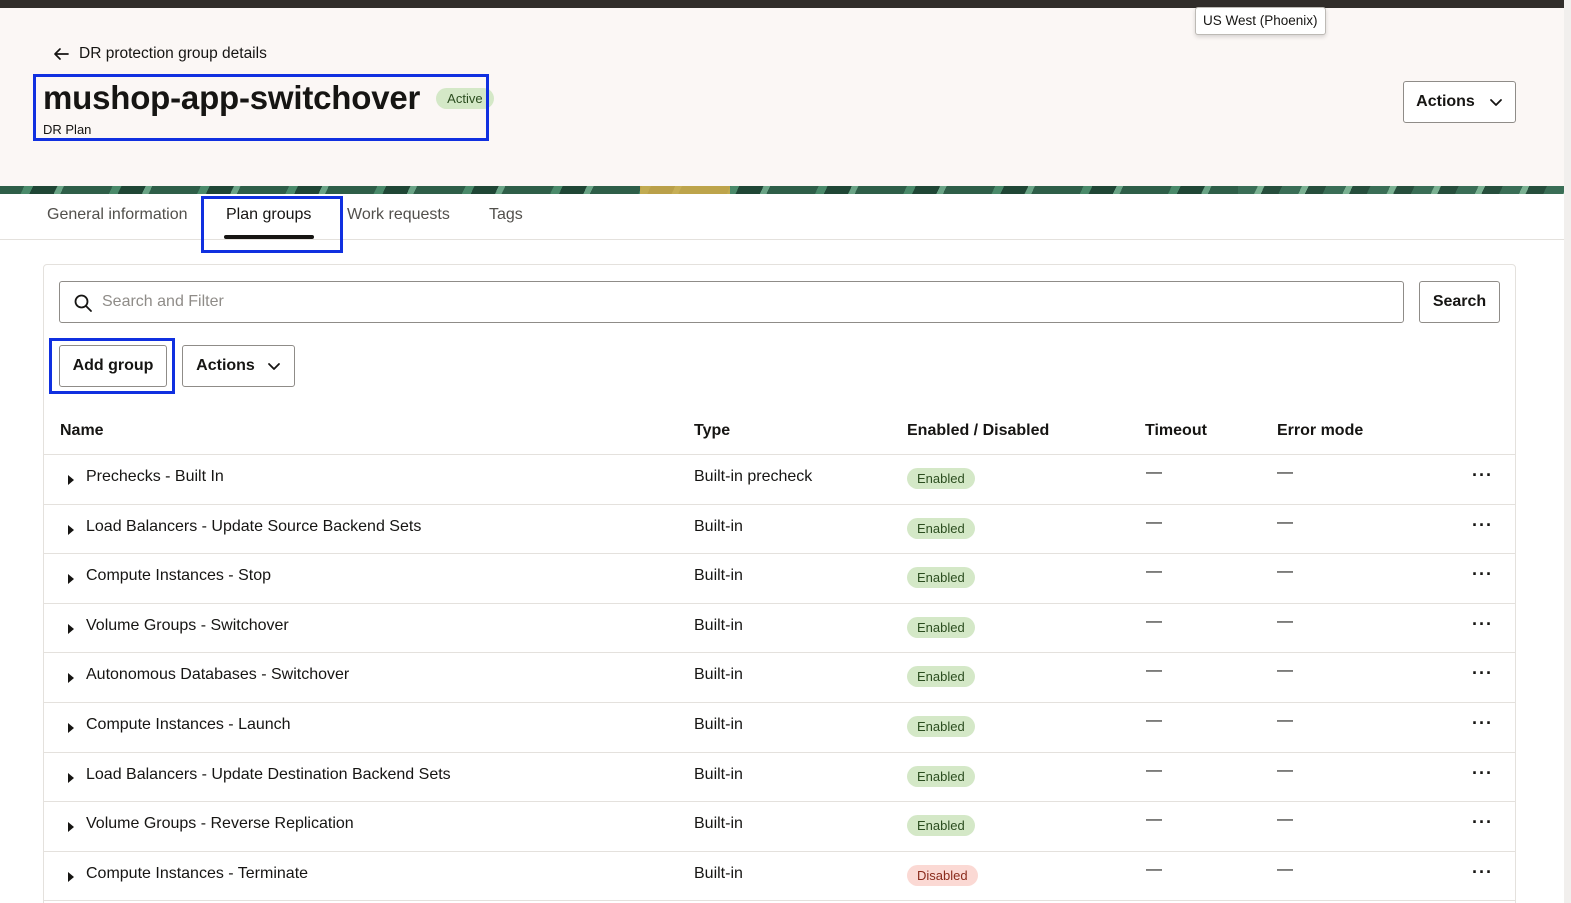 This screenshot has height=903, width=1571. Describe the element at coordinates (1320, 431) in the screenshot. I see `column-header-error-mode: Error mode` at that location.